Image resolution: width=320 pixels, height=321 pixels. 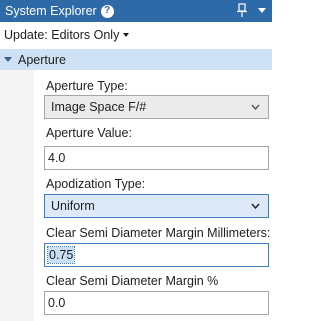 What do you see at coordinates (156, 206) in the screenshot?
I see `apodization-type-dropdown: Uniform` at bounding box center [156, 206].